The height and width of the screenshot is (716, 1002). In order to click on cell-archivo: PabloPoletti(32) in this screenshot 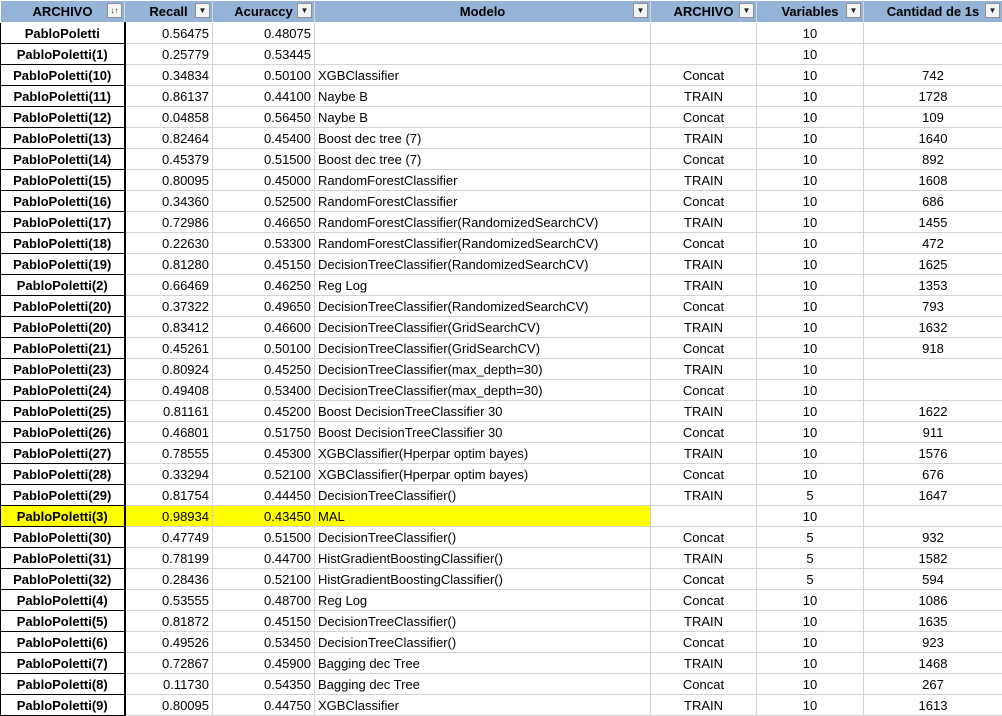, I will do `click(63, 579)`.